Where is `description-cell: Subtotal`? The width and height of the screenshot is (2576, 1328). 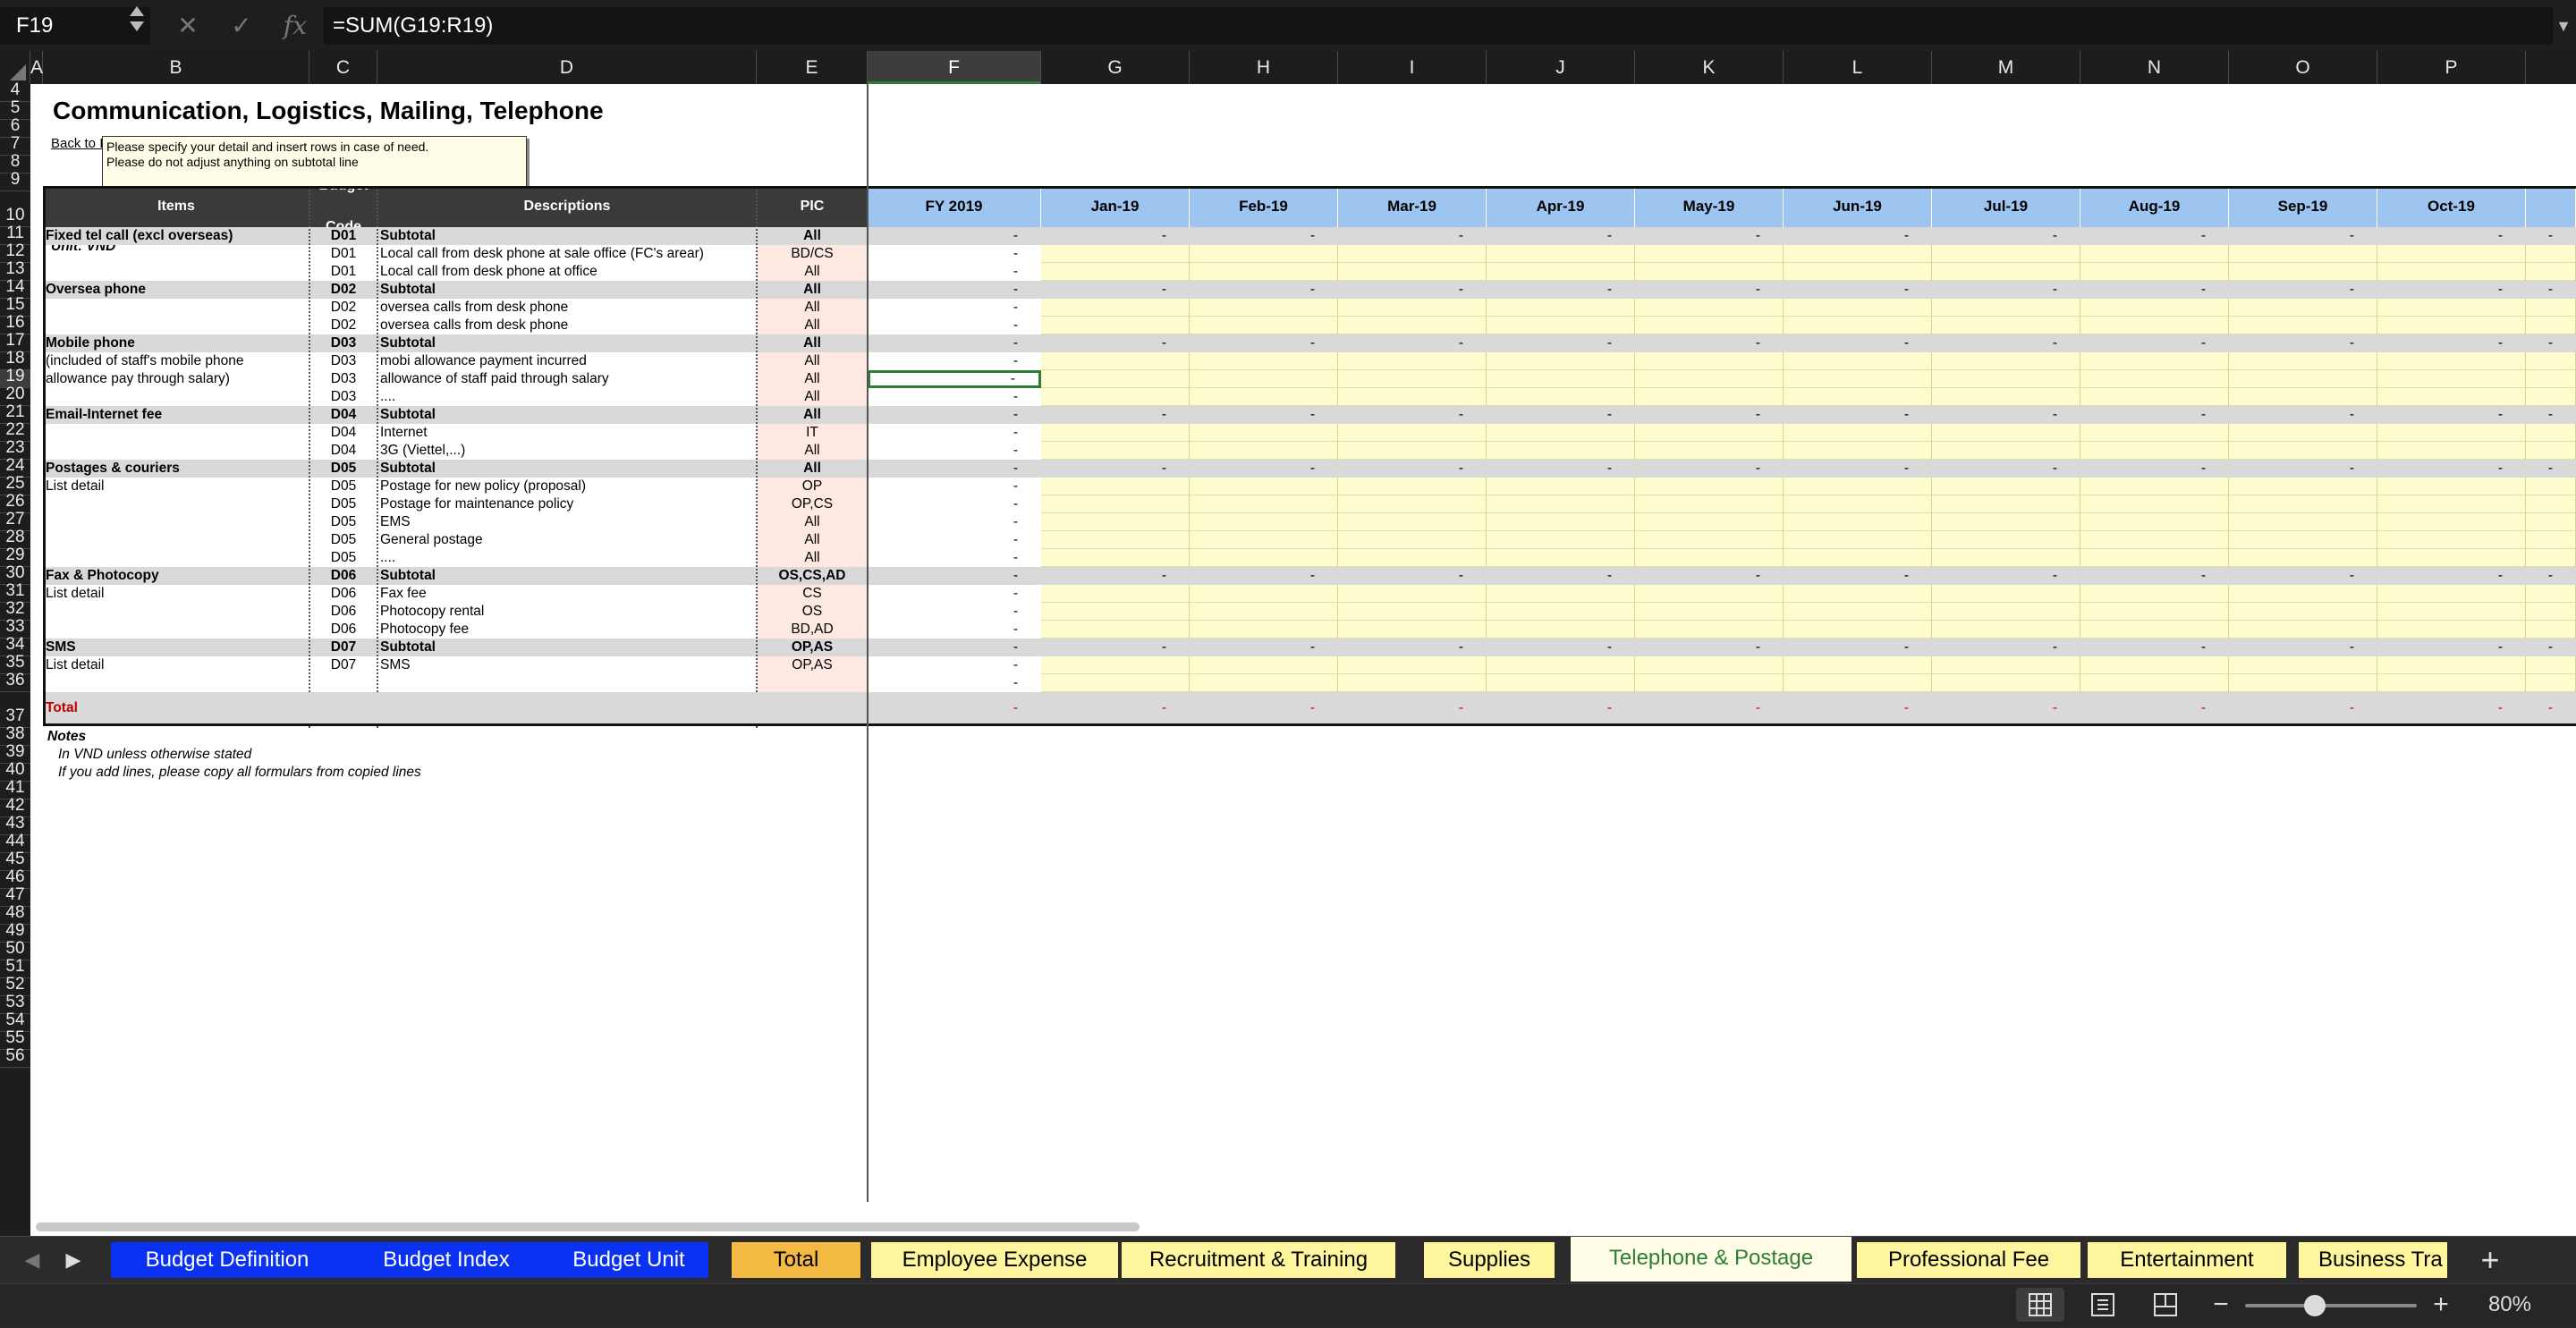 description-cell: Subtotal is located at coordinates (567, 290).